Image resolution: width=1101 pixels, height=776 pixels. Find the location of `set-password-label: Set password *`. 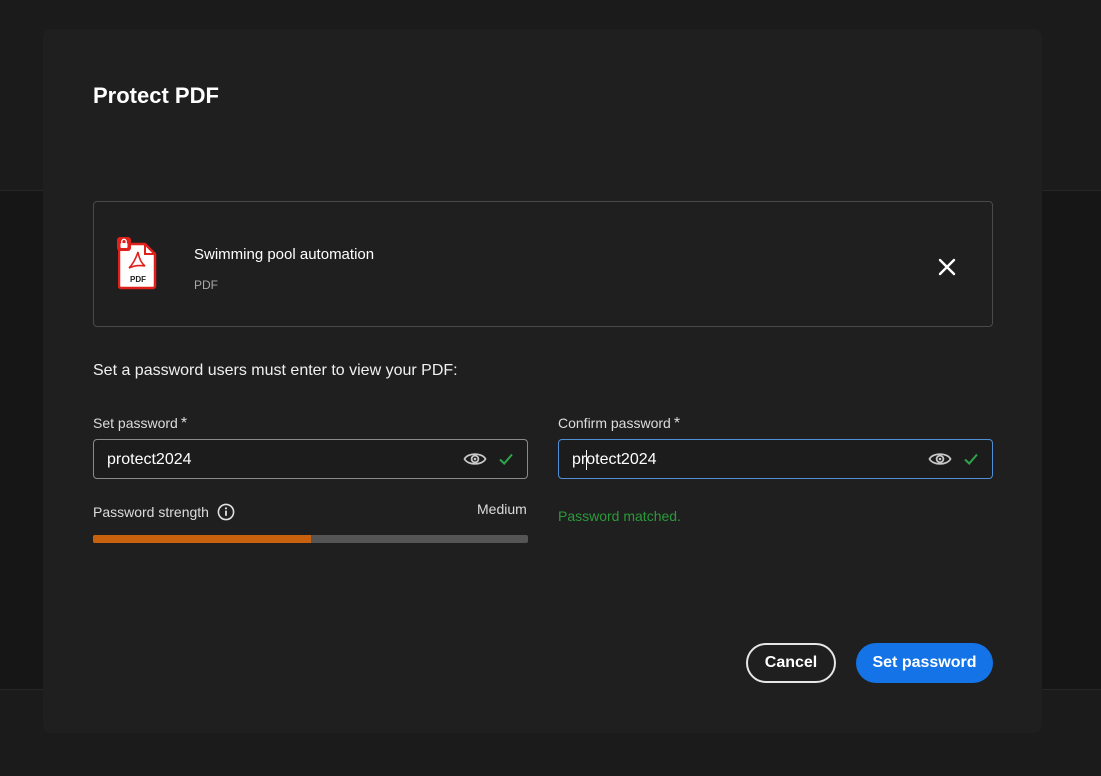

set-password-label: Set password * is located at coordinates (140, 424).